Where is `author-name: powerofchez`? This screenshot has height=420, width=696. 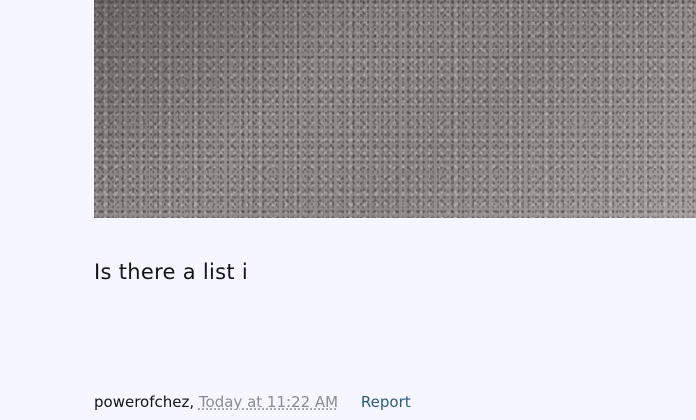
author-name: powerofchez is located at coordinates (141, 402).